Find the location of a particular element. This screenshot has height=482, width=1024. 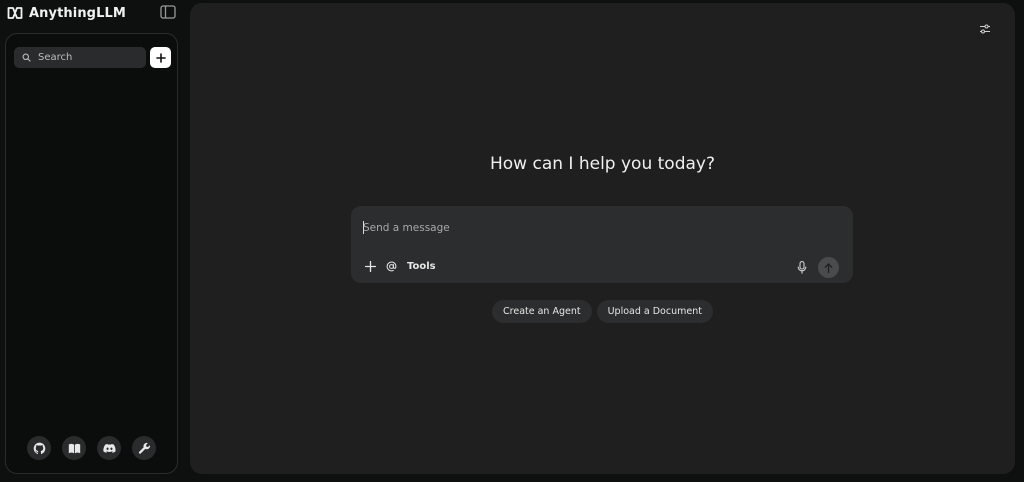

suggestion-chips: Create an Agent Upload a Document is located at coordinates (602, 311).